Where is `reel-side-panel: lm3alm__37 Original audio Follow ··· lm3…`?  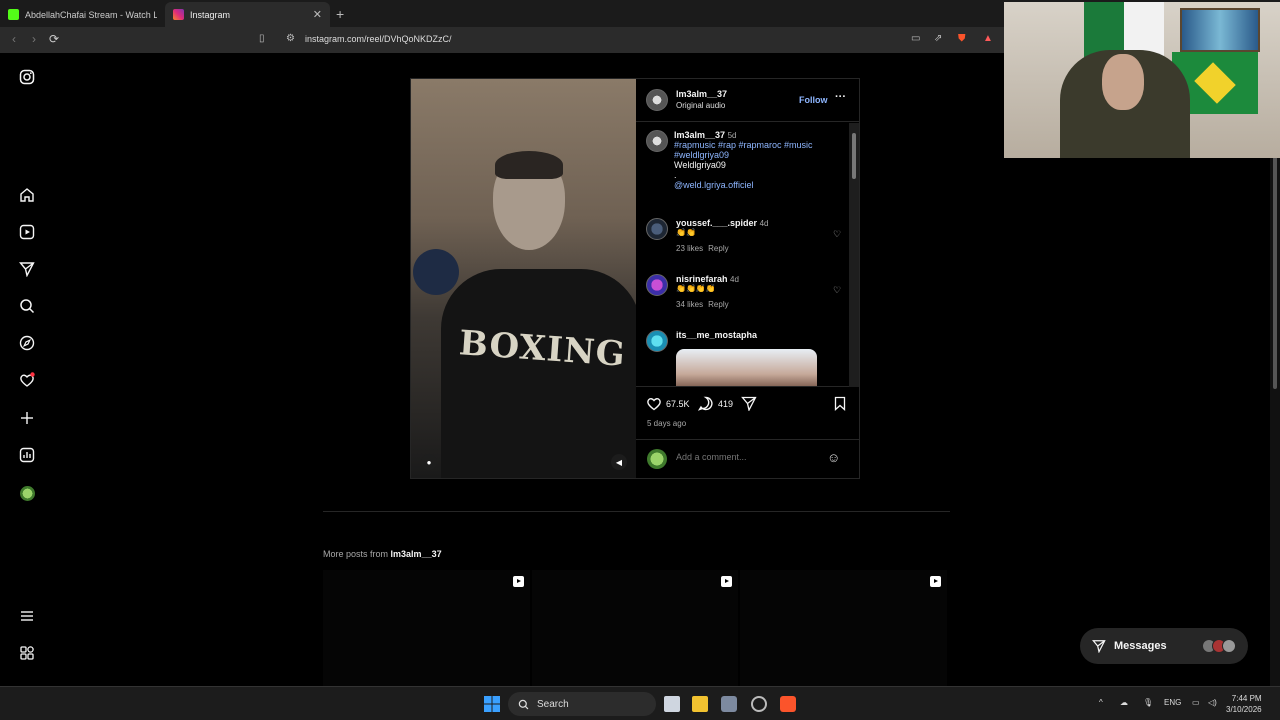 reel-side-panel: lm3alm__37 Original audio Follow ··· lm3… is located at coordinates (747, 278).